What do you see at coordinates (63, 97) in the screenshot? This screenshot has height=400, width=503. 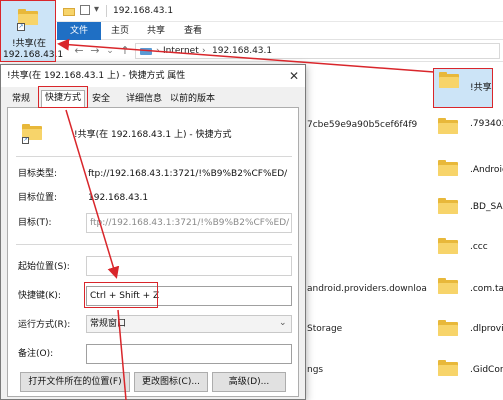 I see `annotation-box-shortcut-tab` at bounding box center [63, 97].